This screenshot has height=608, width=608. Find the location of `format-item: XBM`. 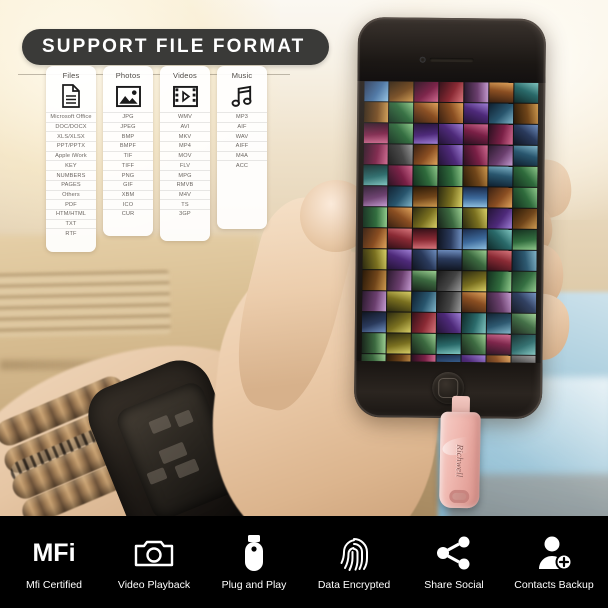

format-item: XBM is located at coordinates (128, 194).